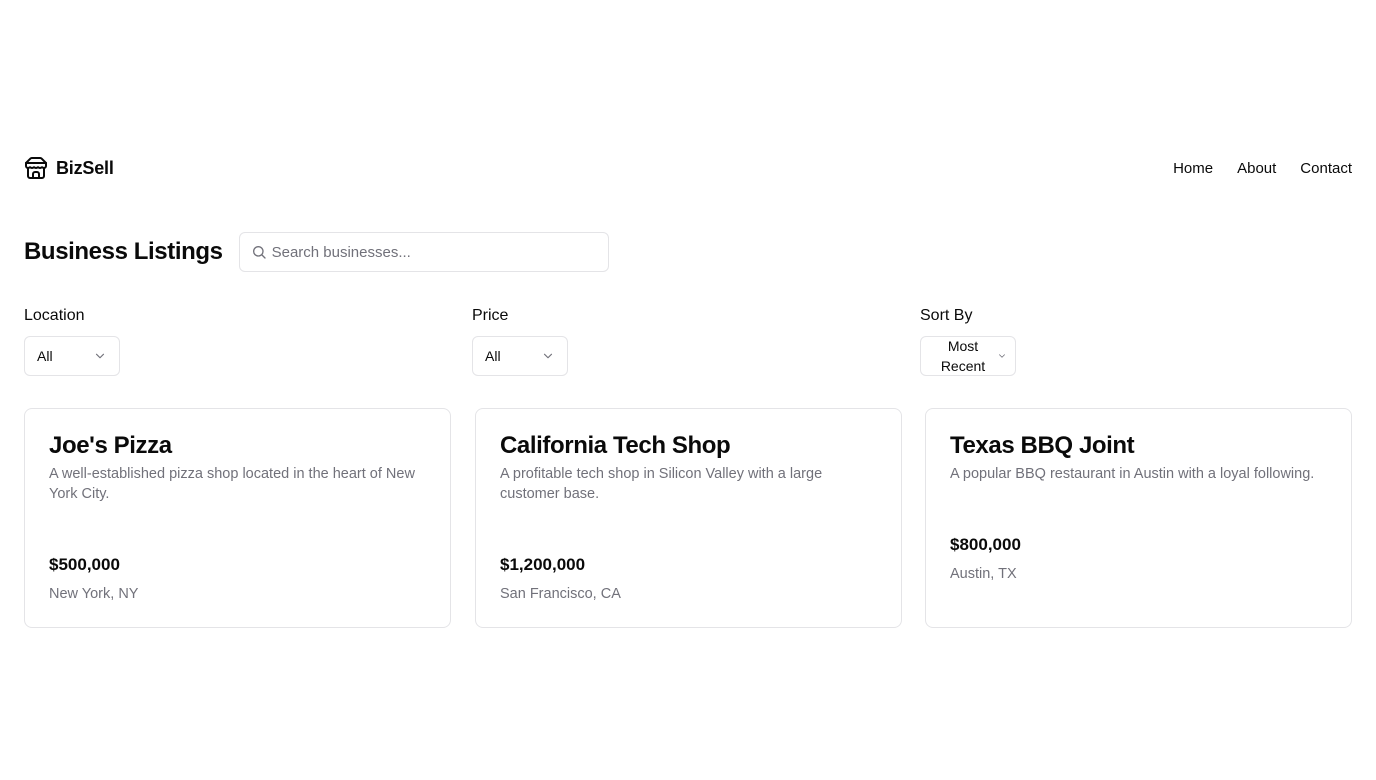 The height and width of the screenshot is (780, 1376). What do you see at coordinates (560, 594) in the screenshot?
I see `listing-location: San Francisco, CA` at bounding box center [560, 594].